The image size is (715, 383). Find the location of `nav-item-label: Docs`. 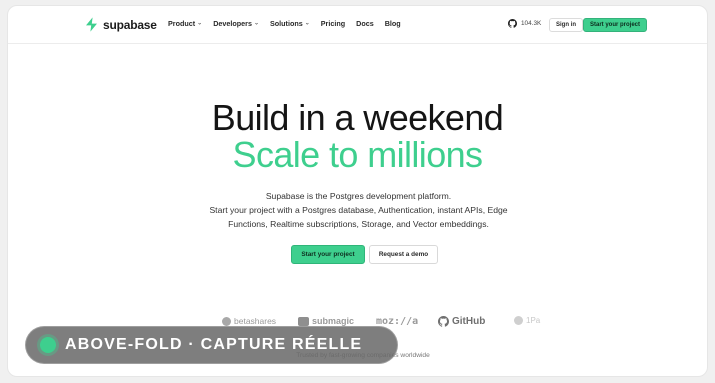

nav-item-label: Docs is located at coordinates (365, 23).